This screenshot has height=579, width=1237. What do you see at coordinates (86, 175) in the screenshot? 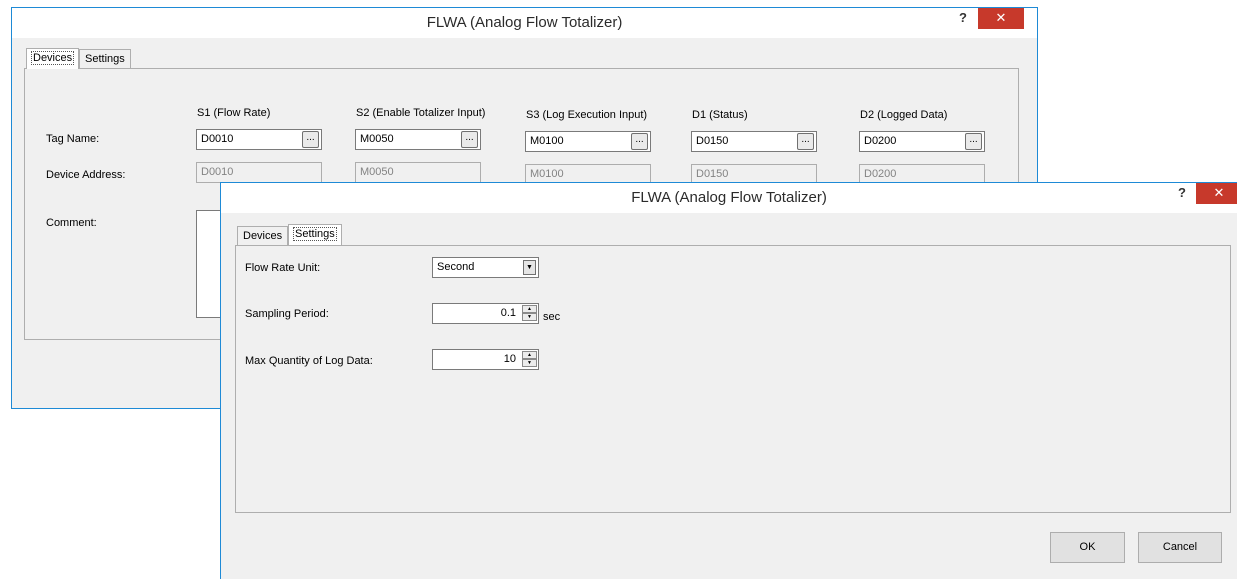
I see `device-address-label: Device Address:` at bounding box center [86, 175].